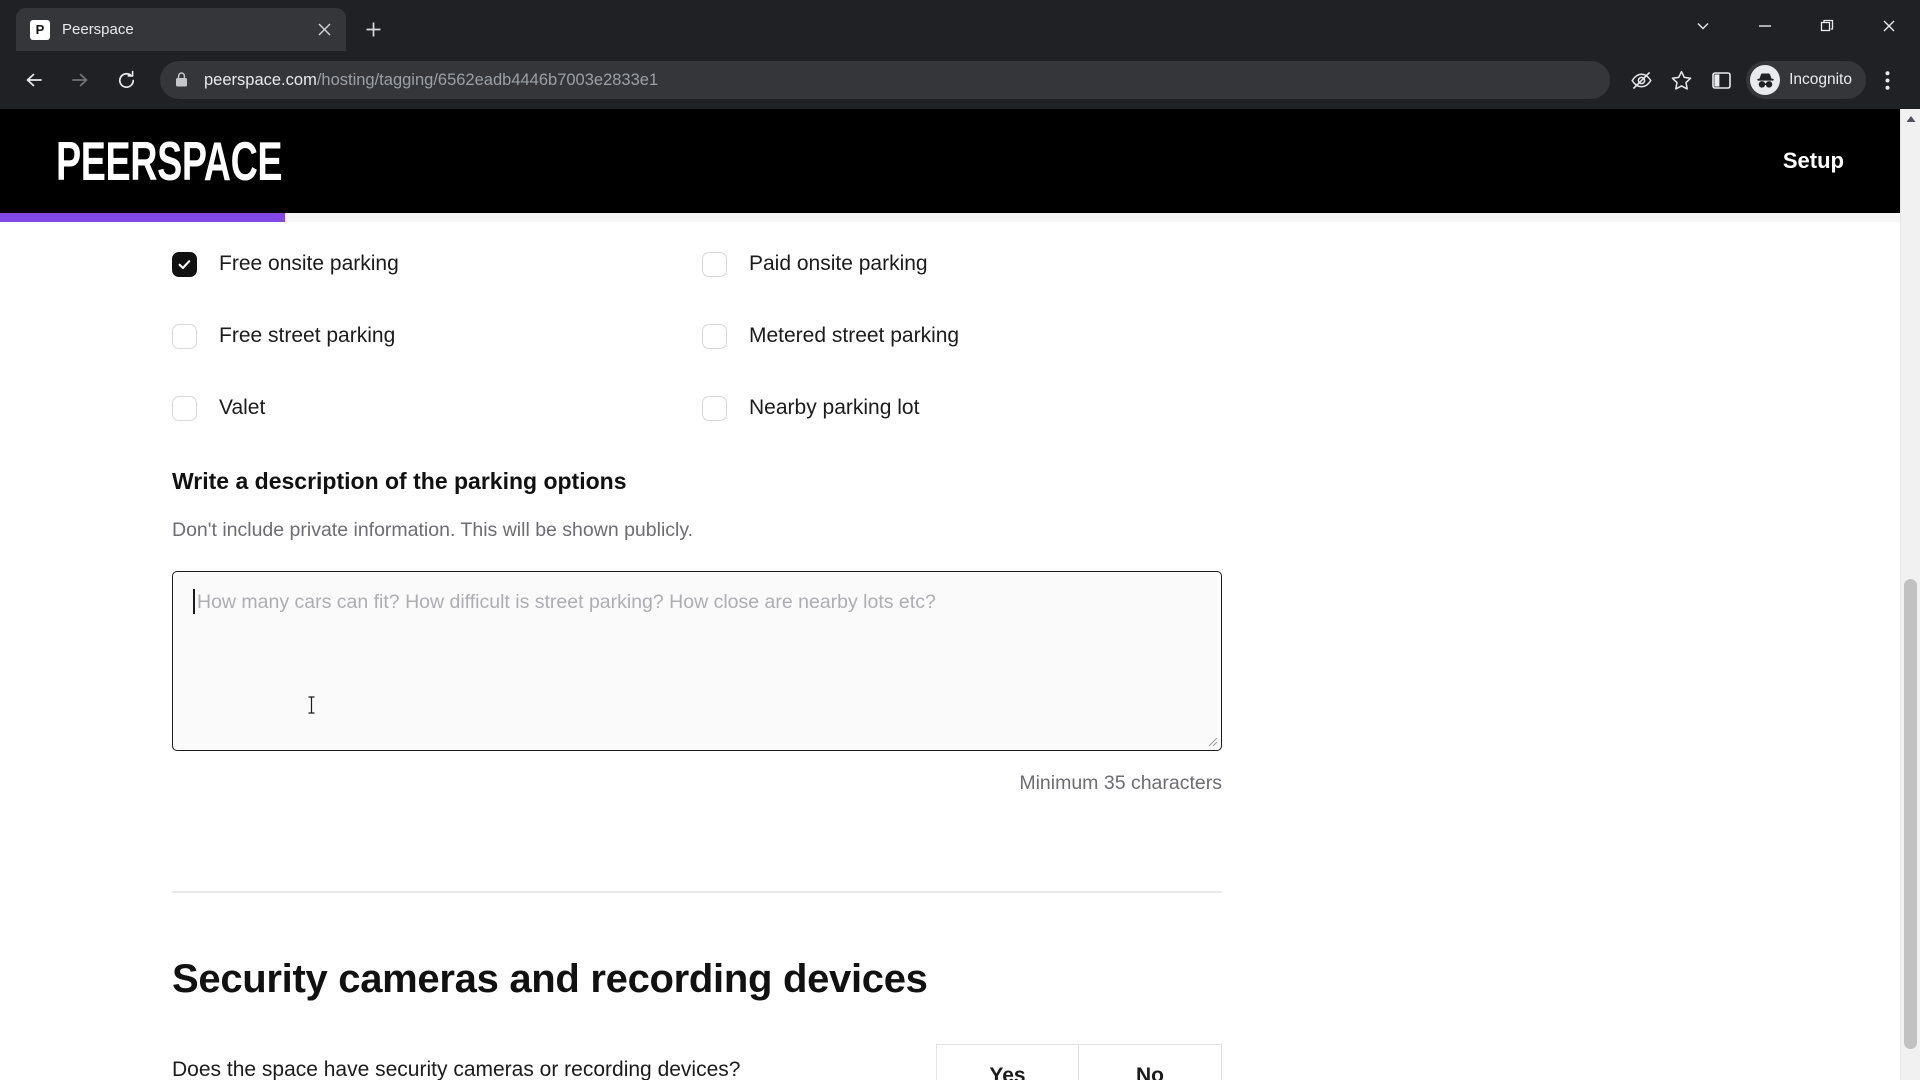 The width and height of the screenshot is (1920, 1080). Describe the element at coordinates (80, 80) in the screenshot. I see `forward-arrow-icon` at that location.